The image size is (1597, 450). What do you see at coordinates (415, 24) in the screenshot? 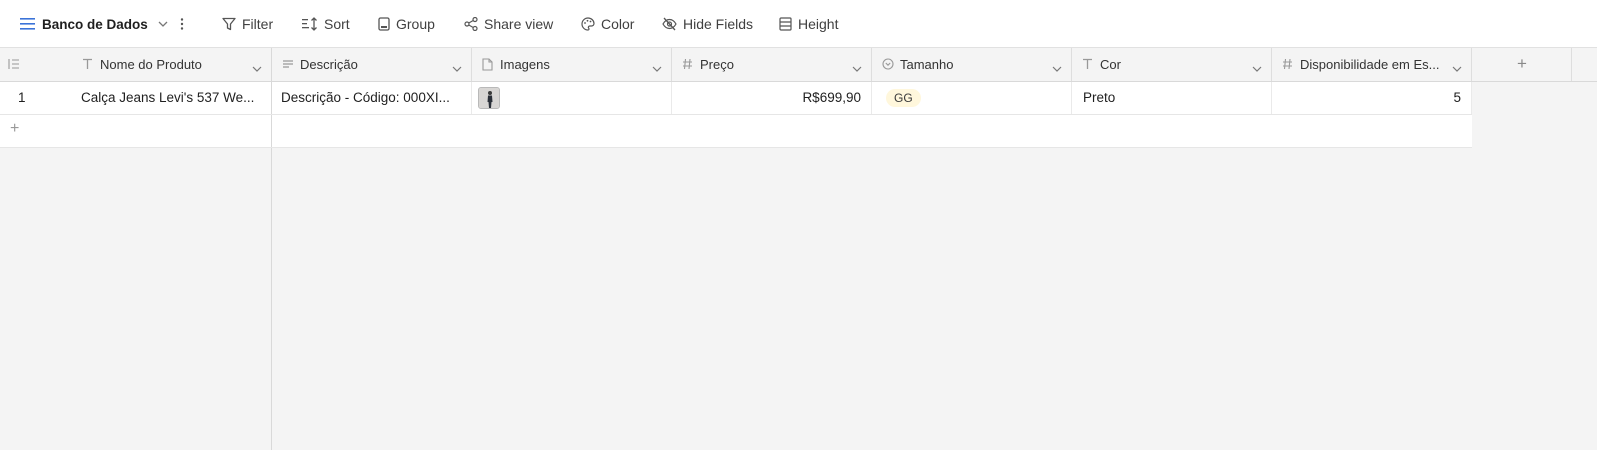
I see `group-label: Group` at bounding box center [415, 24].